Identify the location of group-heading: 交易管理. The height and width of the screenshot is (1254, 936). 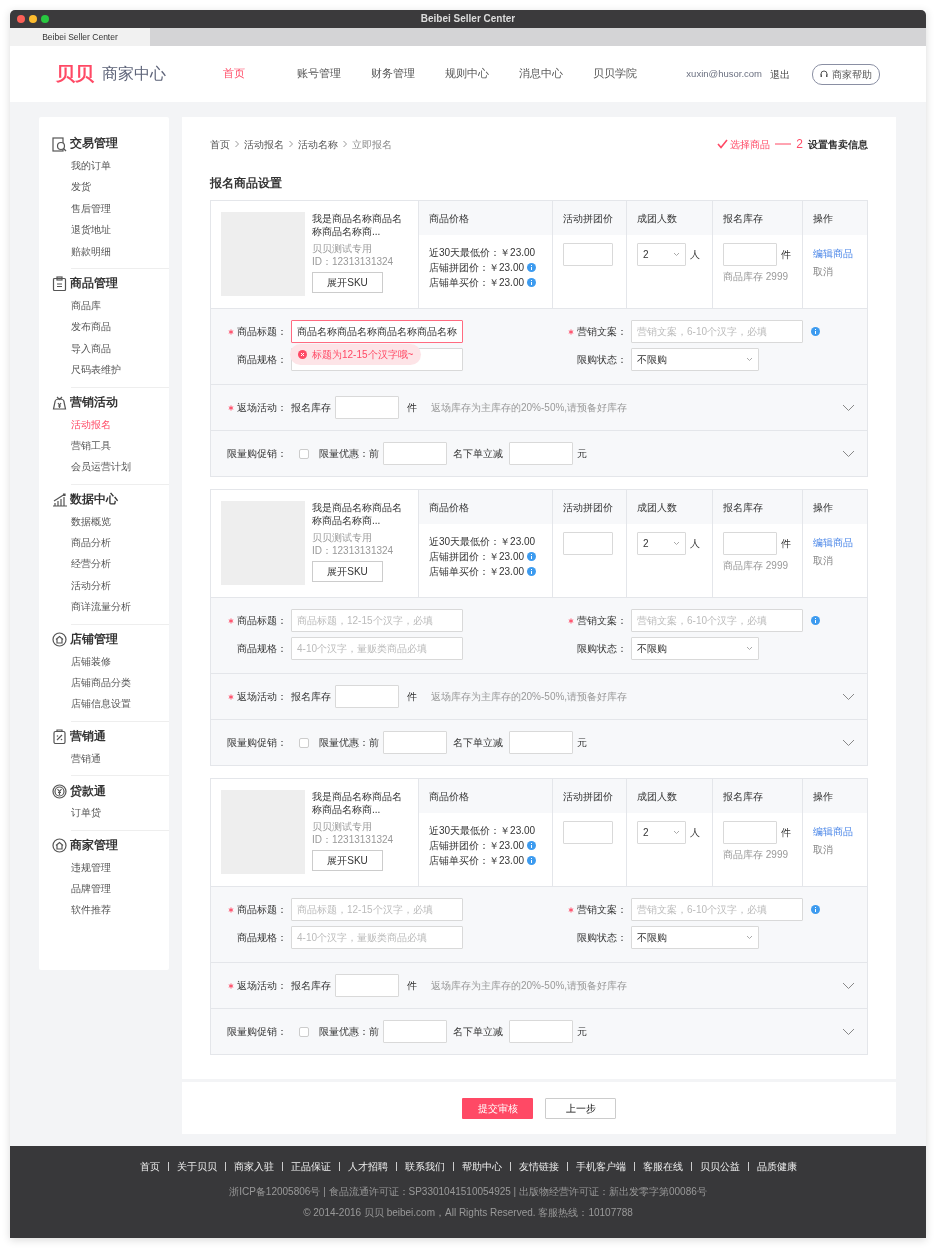
(94, 144).